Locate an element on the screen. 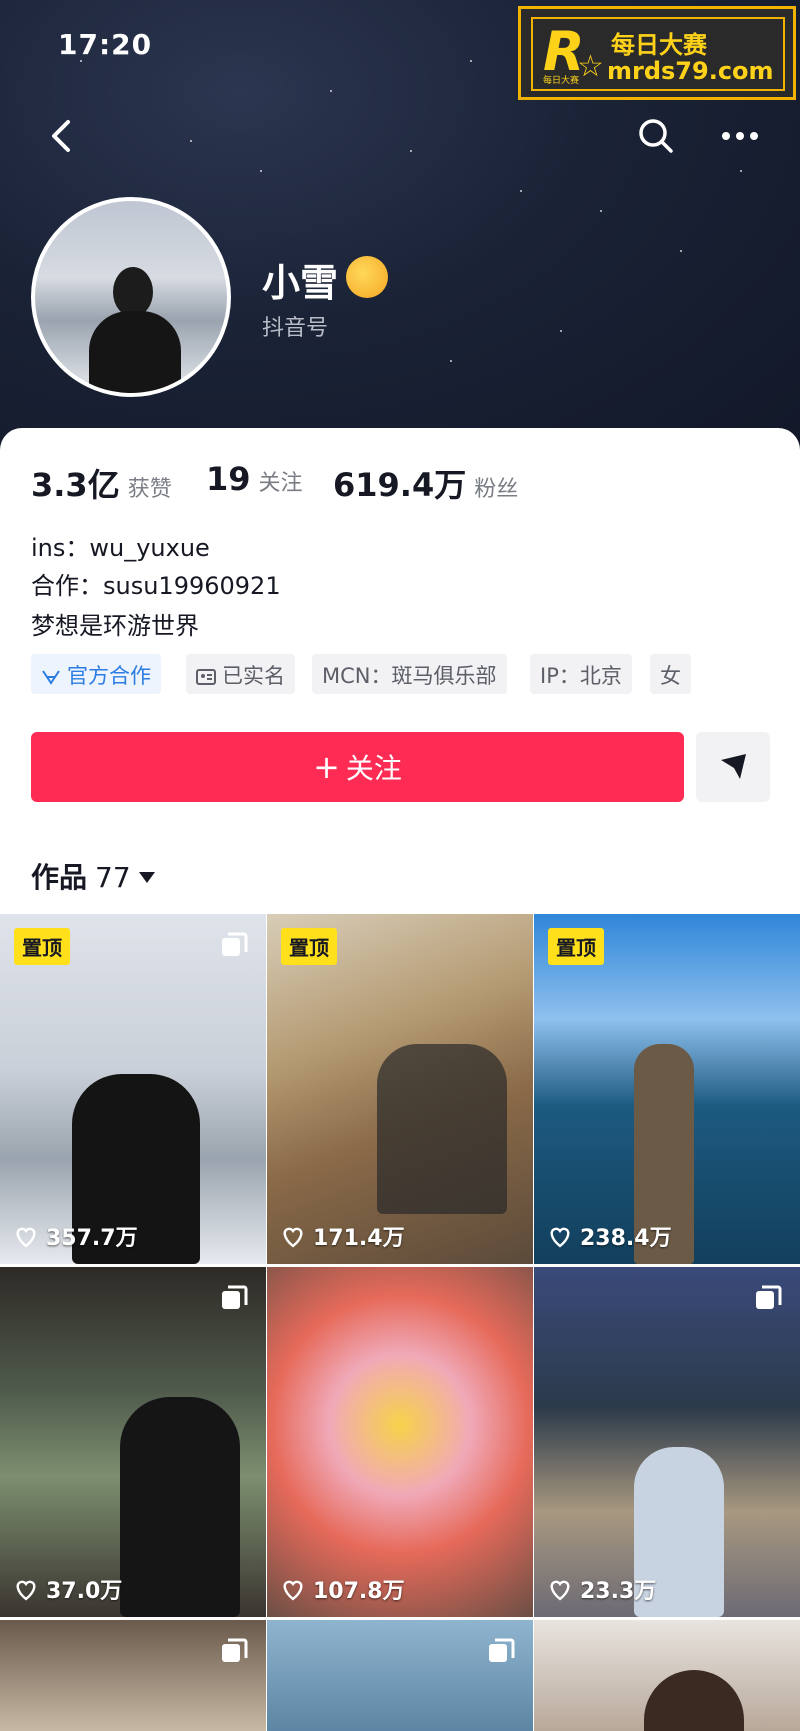 The width and height of the screenshot is (800, 1731). tab-works: 作品 77 is located at coordinates (93, 876).